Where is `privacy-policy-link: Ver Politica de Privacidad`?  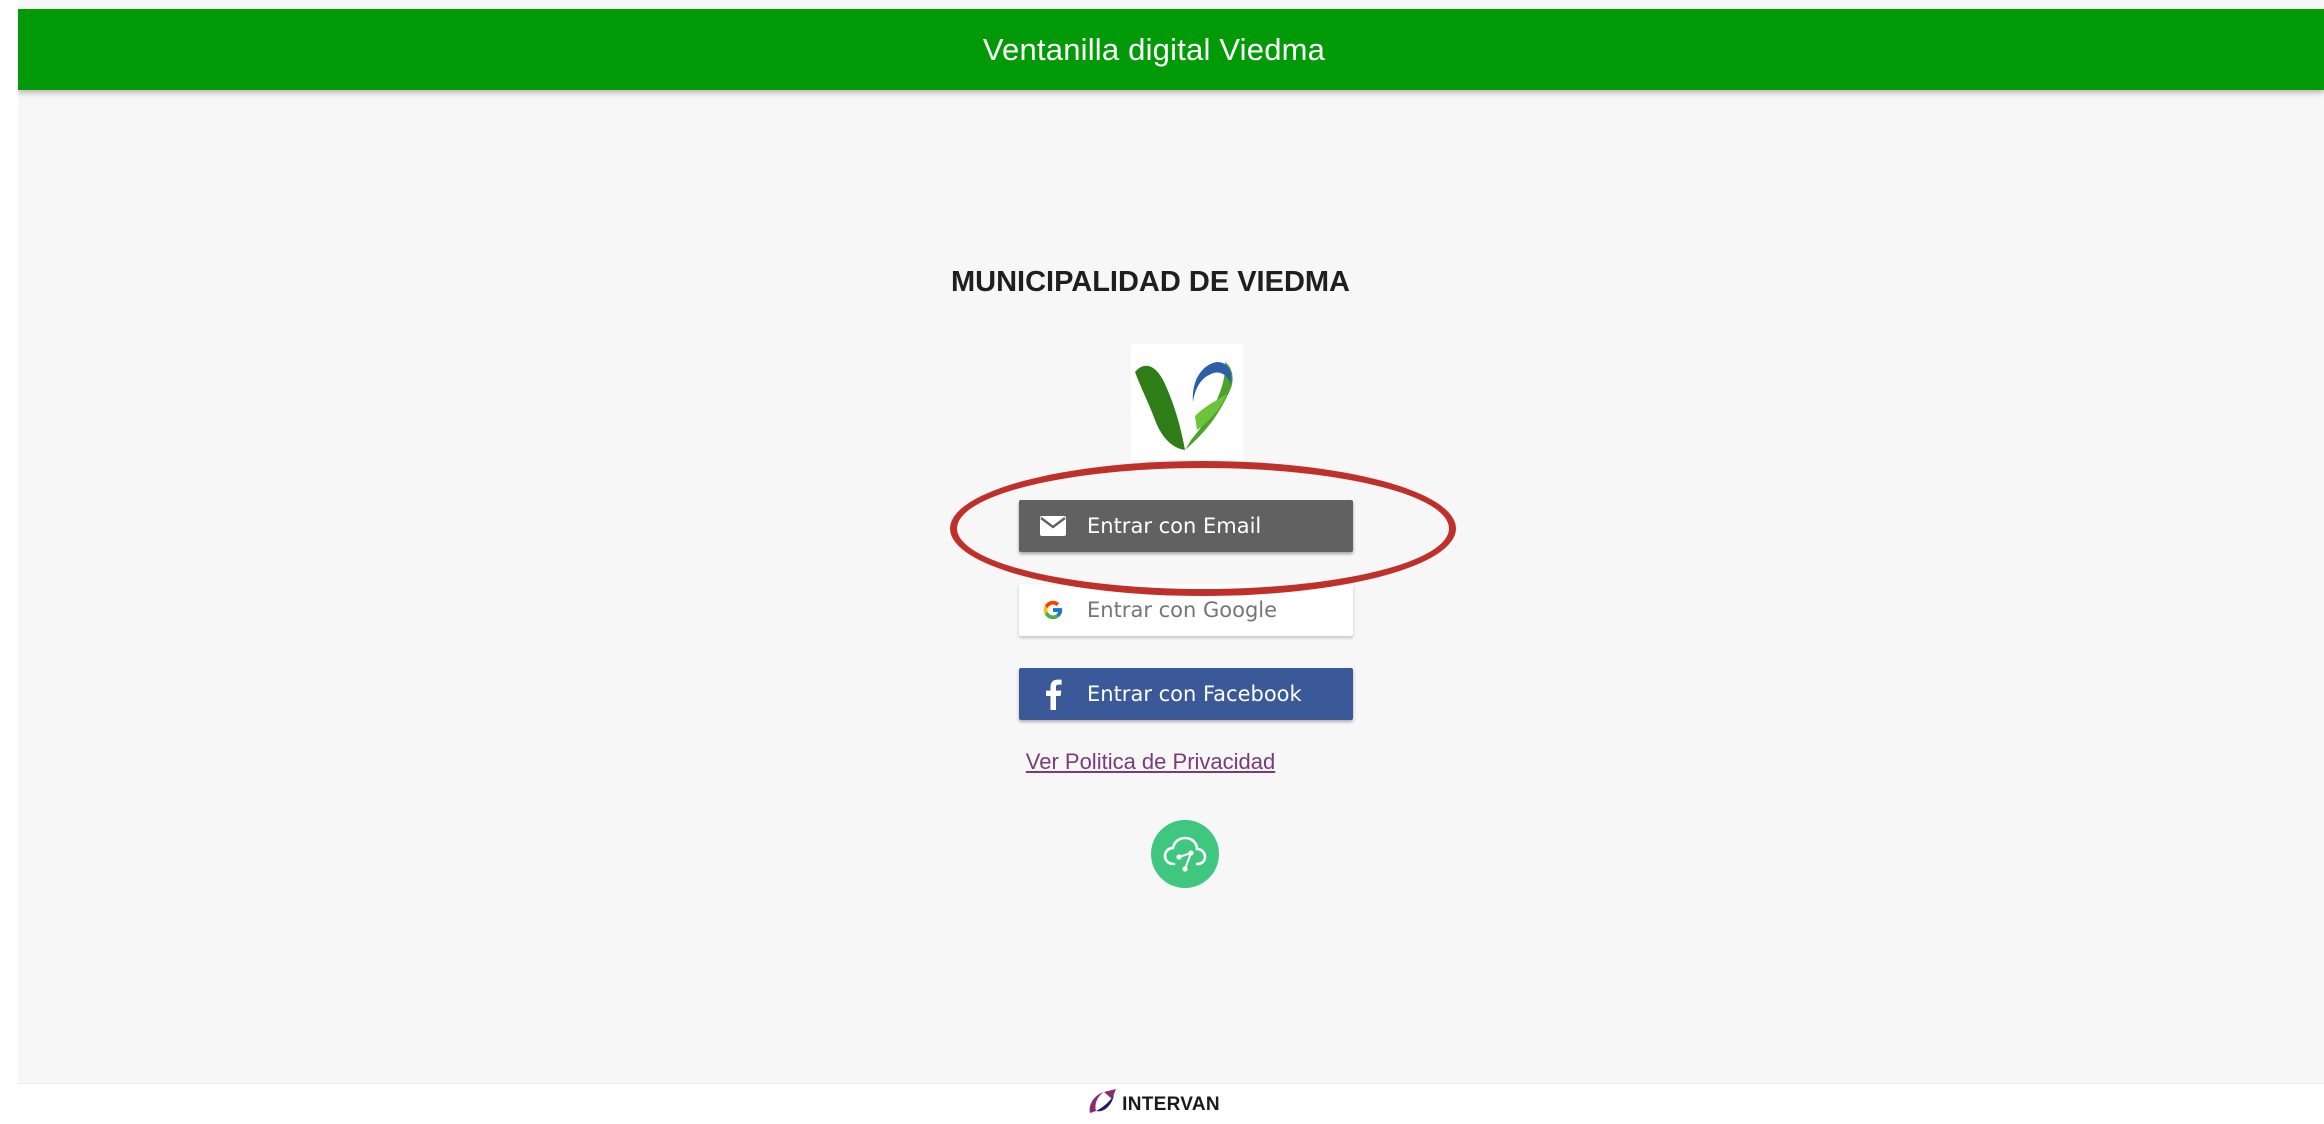
privacy-policy-link: Ver Politica de Privacidad is located at coordinates (1167, 762).